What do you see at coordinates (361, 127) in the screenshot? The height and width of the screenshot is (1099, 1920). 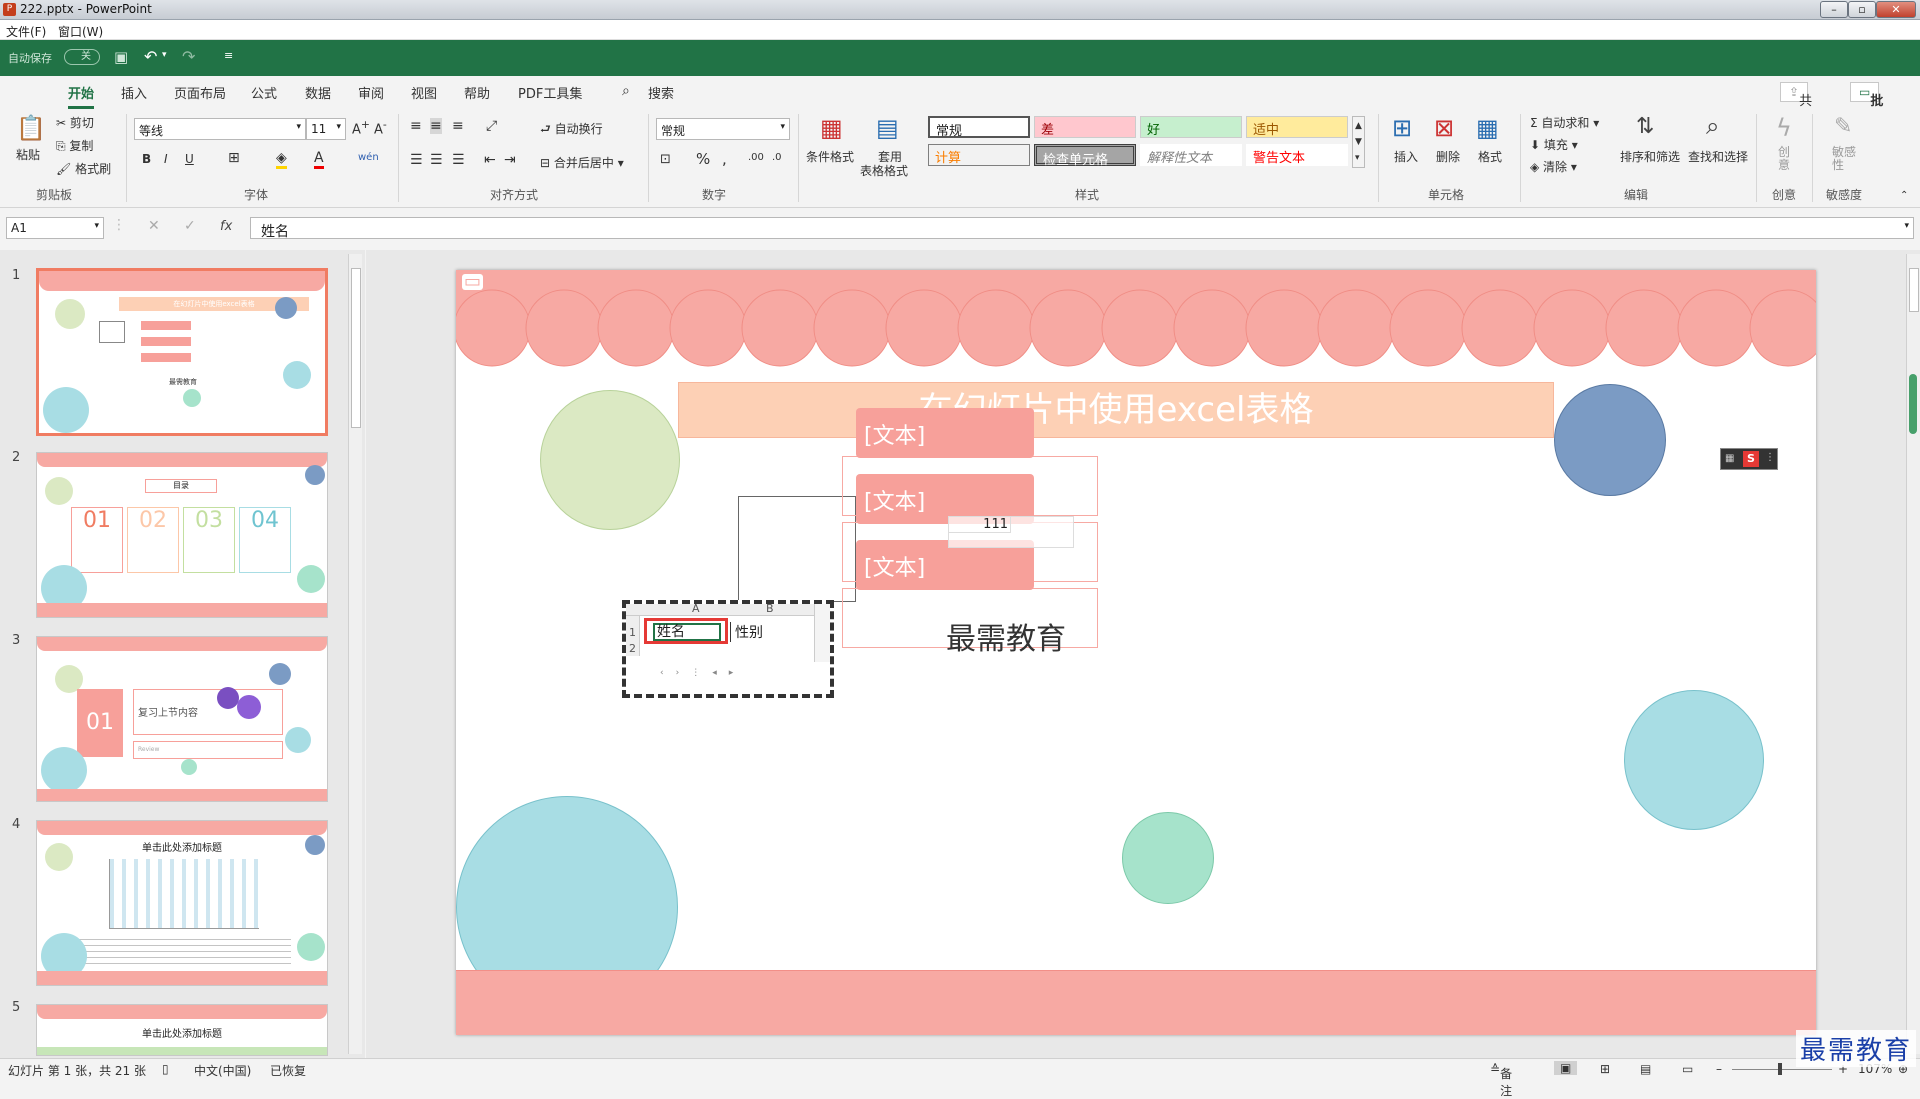 I see `increase-font-icon: A+` at bounding box center [361, 127].